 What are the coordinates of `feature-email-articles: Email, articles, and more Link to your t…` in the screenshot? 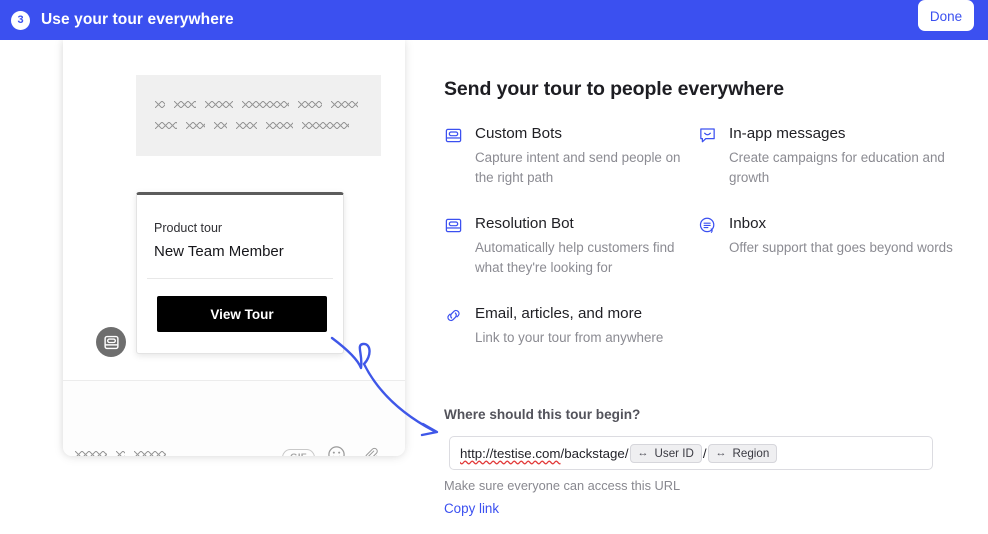 It's located at (571, 326).